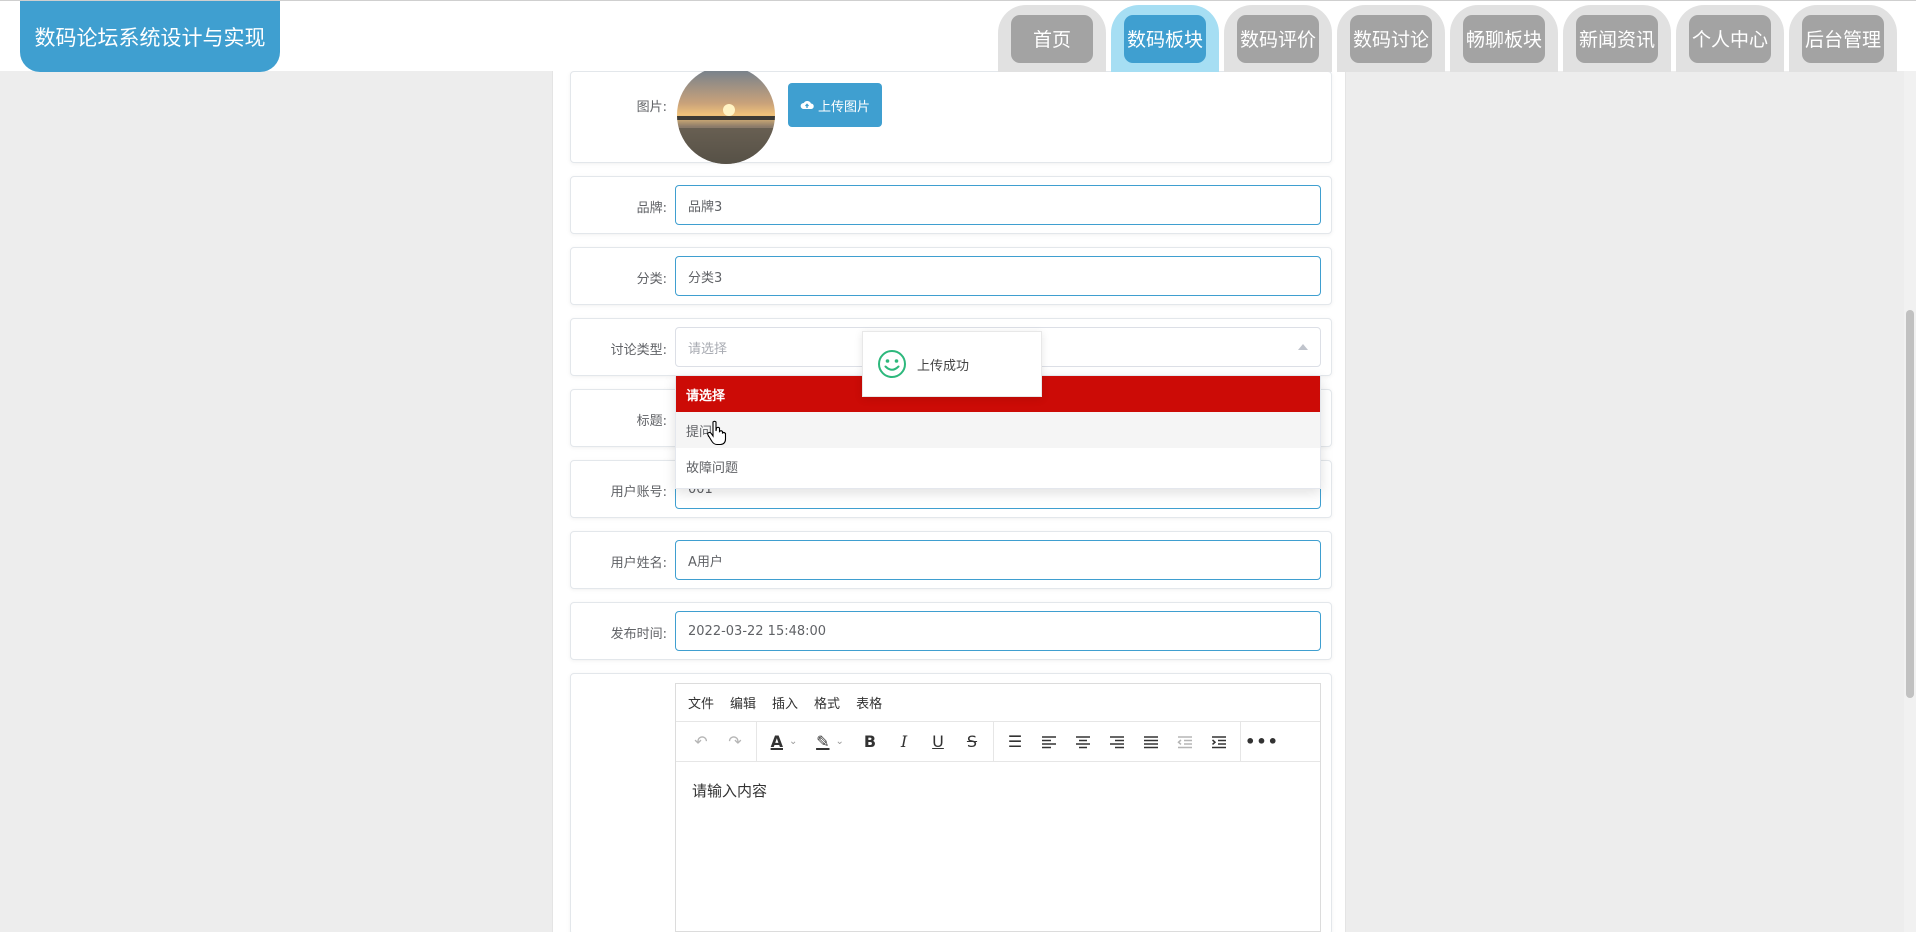 Image resolution: width=1916 pixels, height=932 pixels. I want to click on caret-up-icon, so click(1303, 347).